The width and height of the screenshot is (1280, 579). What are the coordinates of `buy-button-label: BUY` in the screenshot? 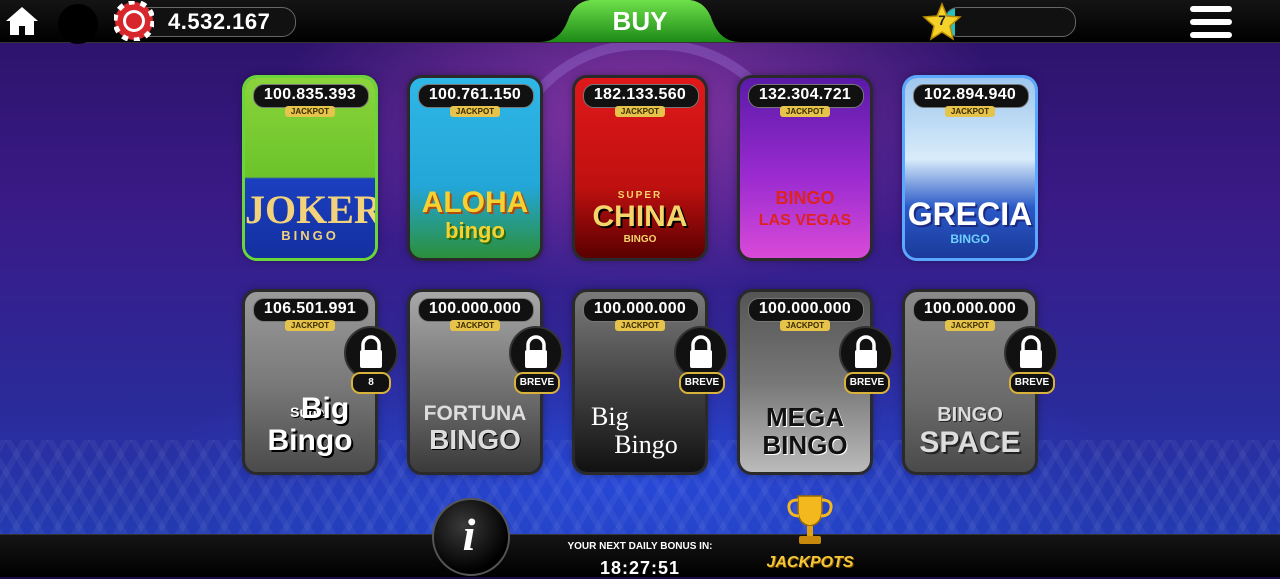 It's located at (640, 21).